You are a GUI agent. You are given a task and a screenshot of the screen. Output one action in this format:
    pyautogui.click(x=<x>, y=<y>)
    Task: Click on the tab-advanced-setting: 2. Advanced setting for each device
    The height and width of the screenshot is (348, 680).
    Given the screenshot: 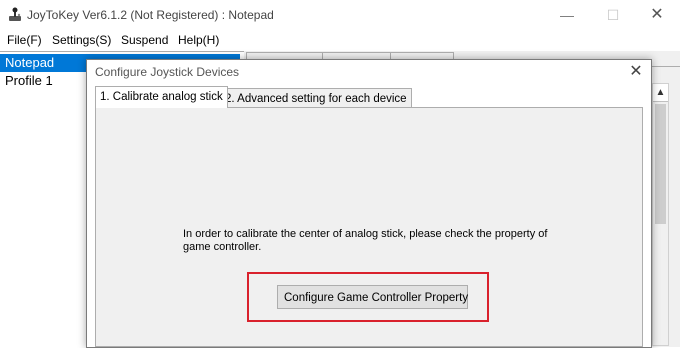 What is the action you would take?
    pyautogui.click(x=316, y=98)
    